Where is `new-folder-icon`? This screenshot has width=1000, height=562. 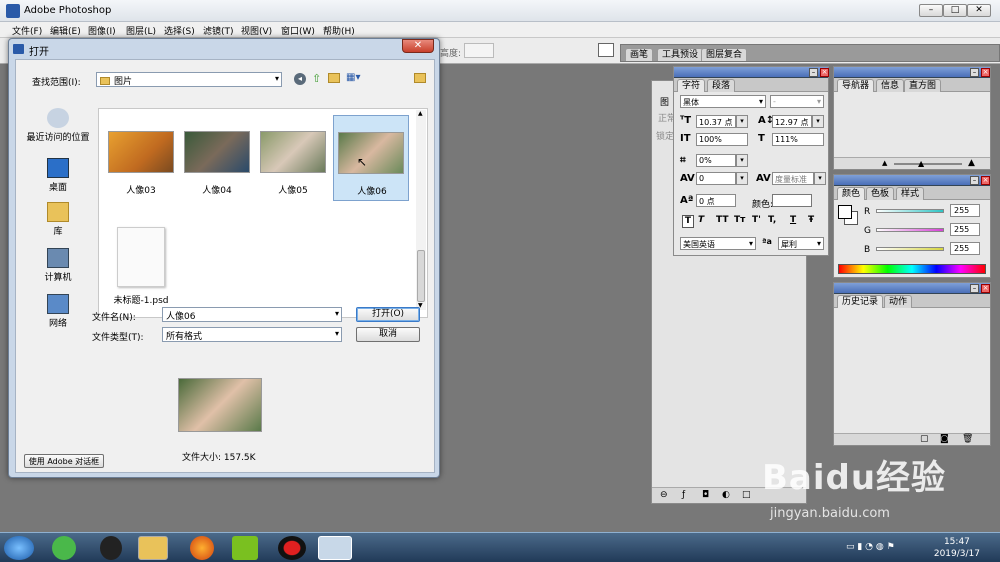
new-folder-icon is located at coordinates (334, 78).